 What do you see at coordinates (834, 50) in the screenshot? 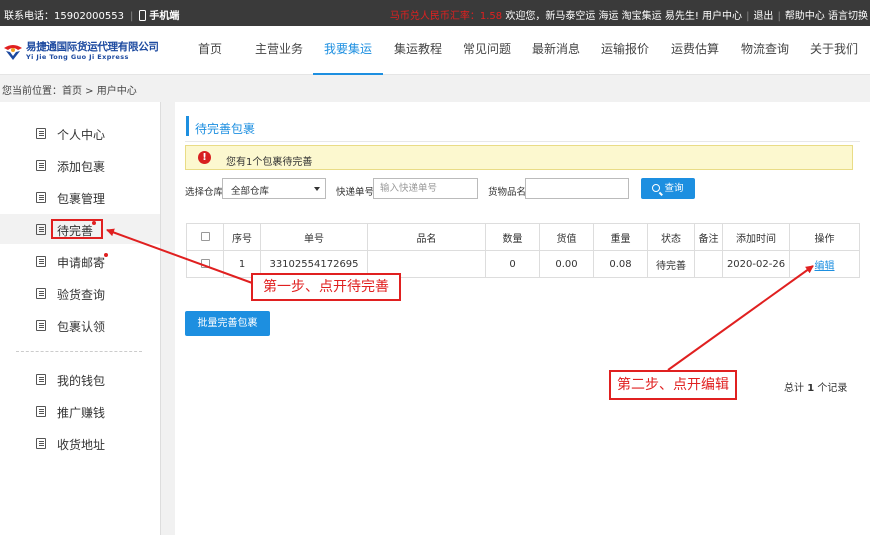
I see `nav-about: 关于我们` at bounding box center [834, 50].